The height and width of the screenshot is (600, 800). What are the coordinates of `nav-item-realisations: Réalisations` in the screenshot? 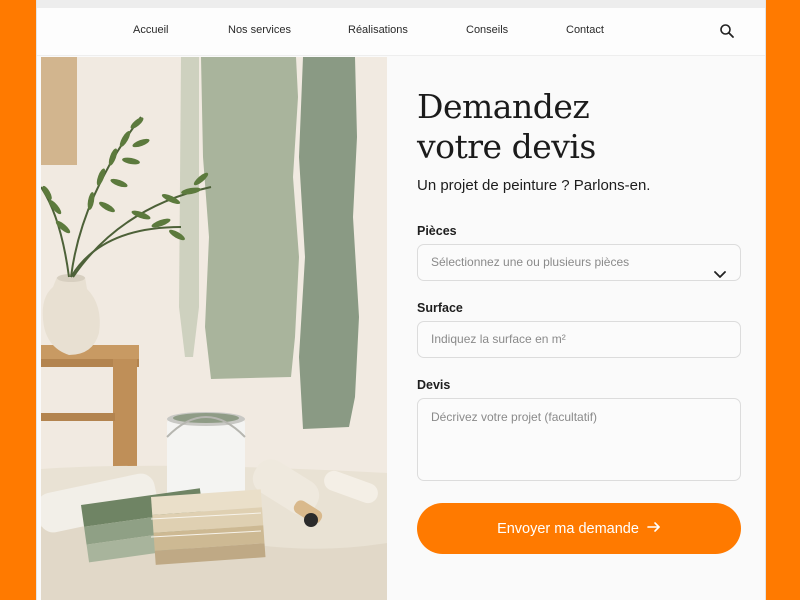 It's located at (378, 30).